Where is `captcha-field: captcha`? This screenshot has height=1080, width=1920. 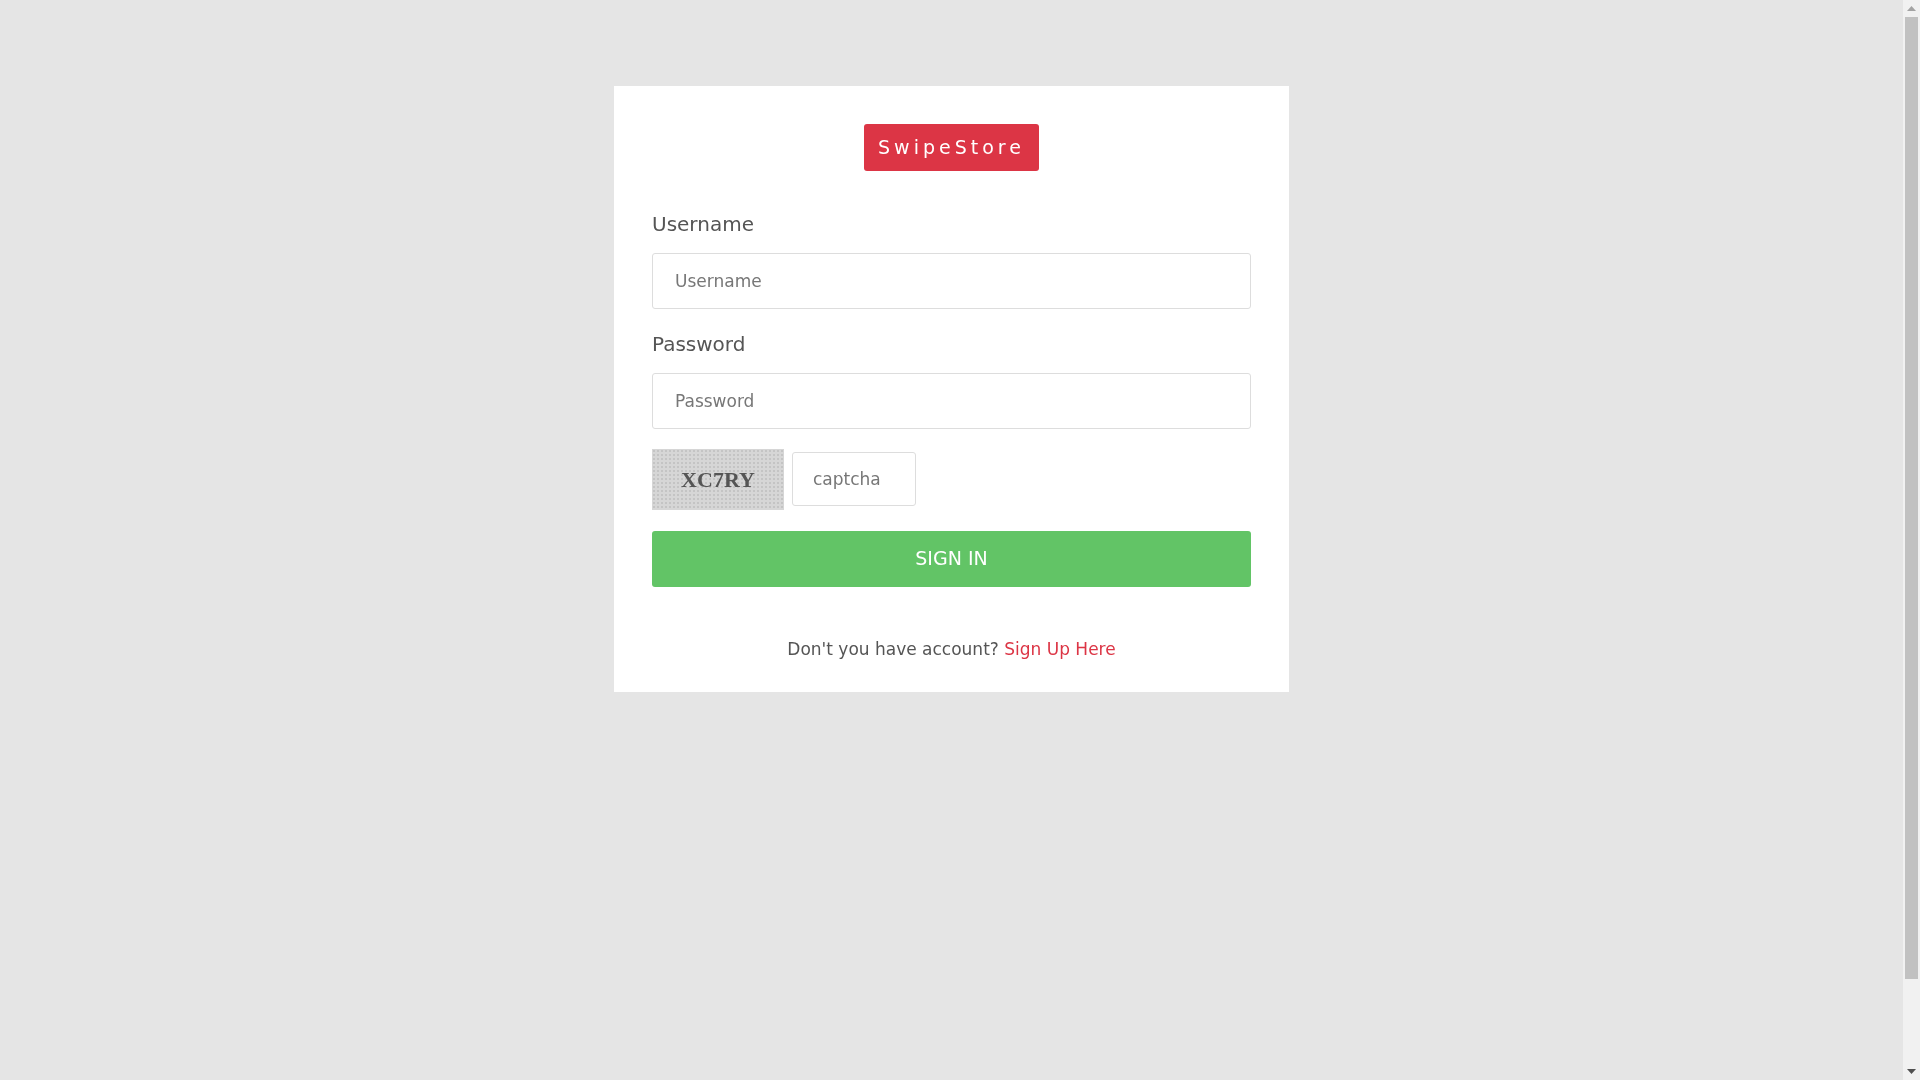
captcha-field: captcha is located at coordinates (854, 479).